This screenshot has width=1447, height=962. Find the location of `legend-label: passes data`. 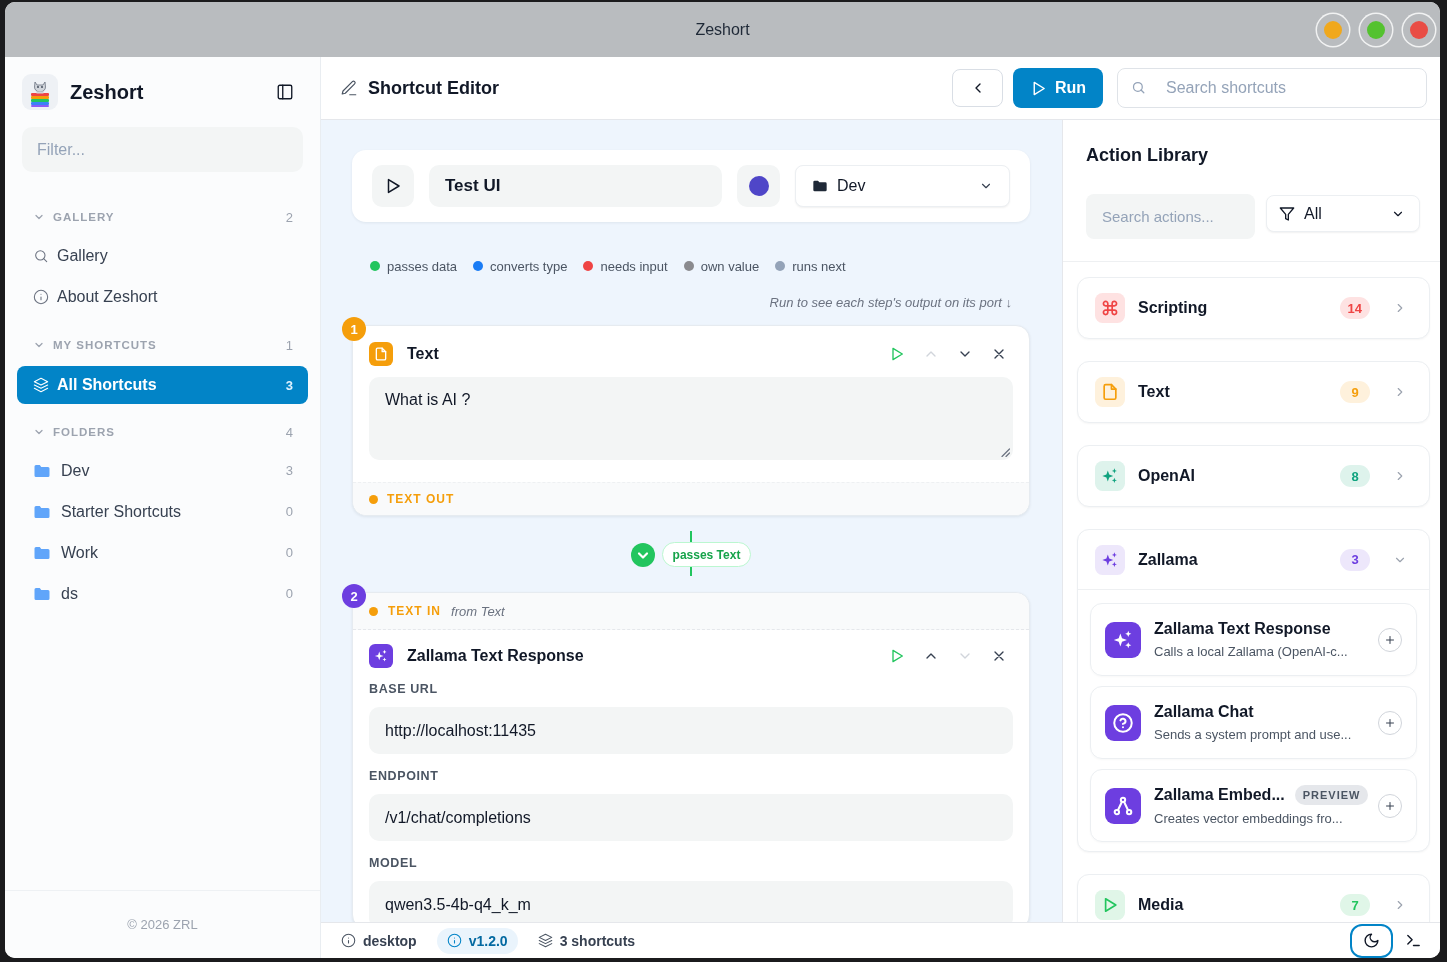

legend-label: passes data is located at coordinates (422, 266).